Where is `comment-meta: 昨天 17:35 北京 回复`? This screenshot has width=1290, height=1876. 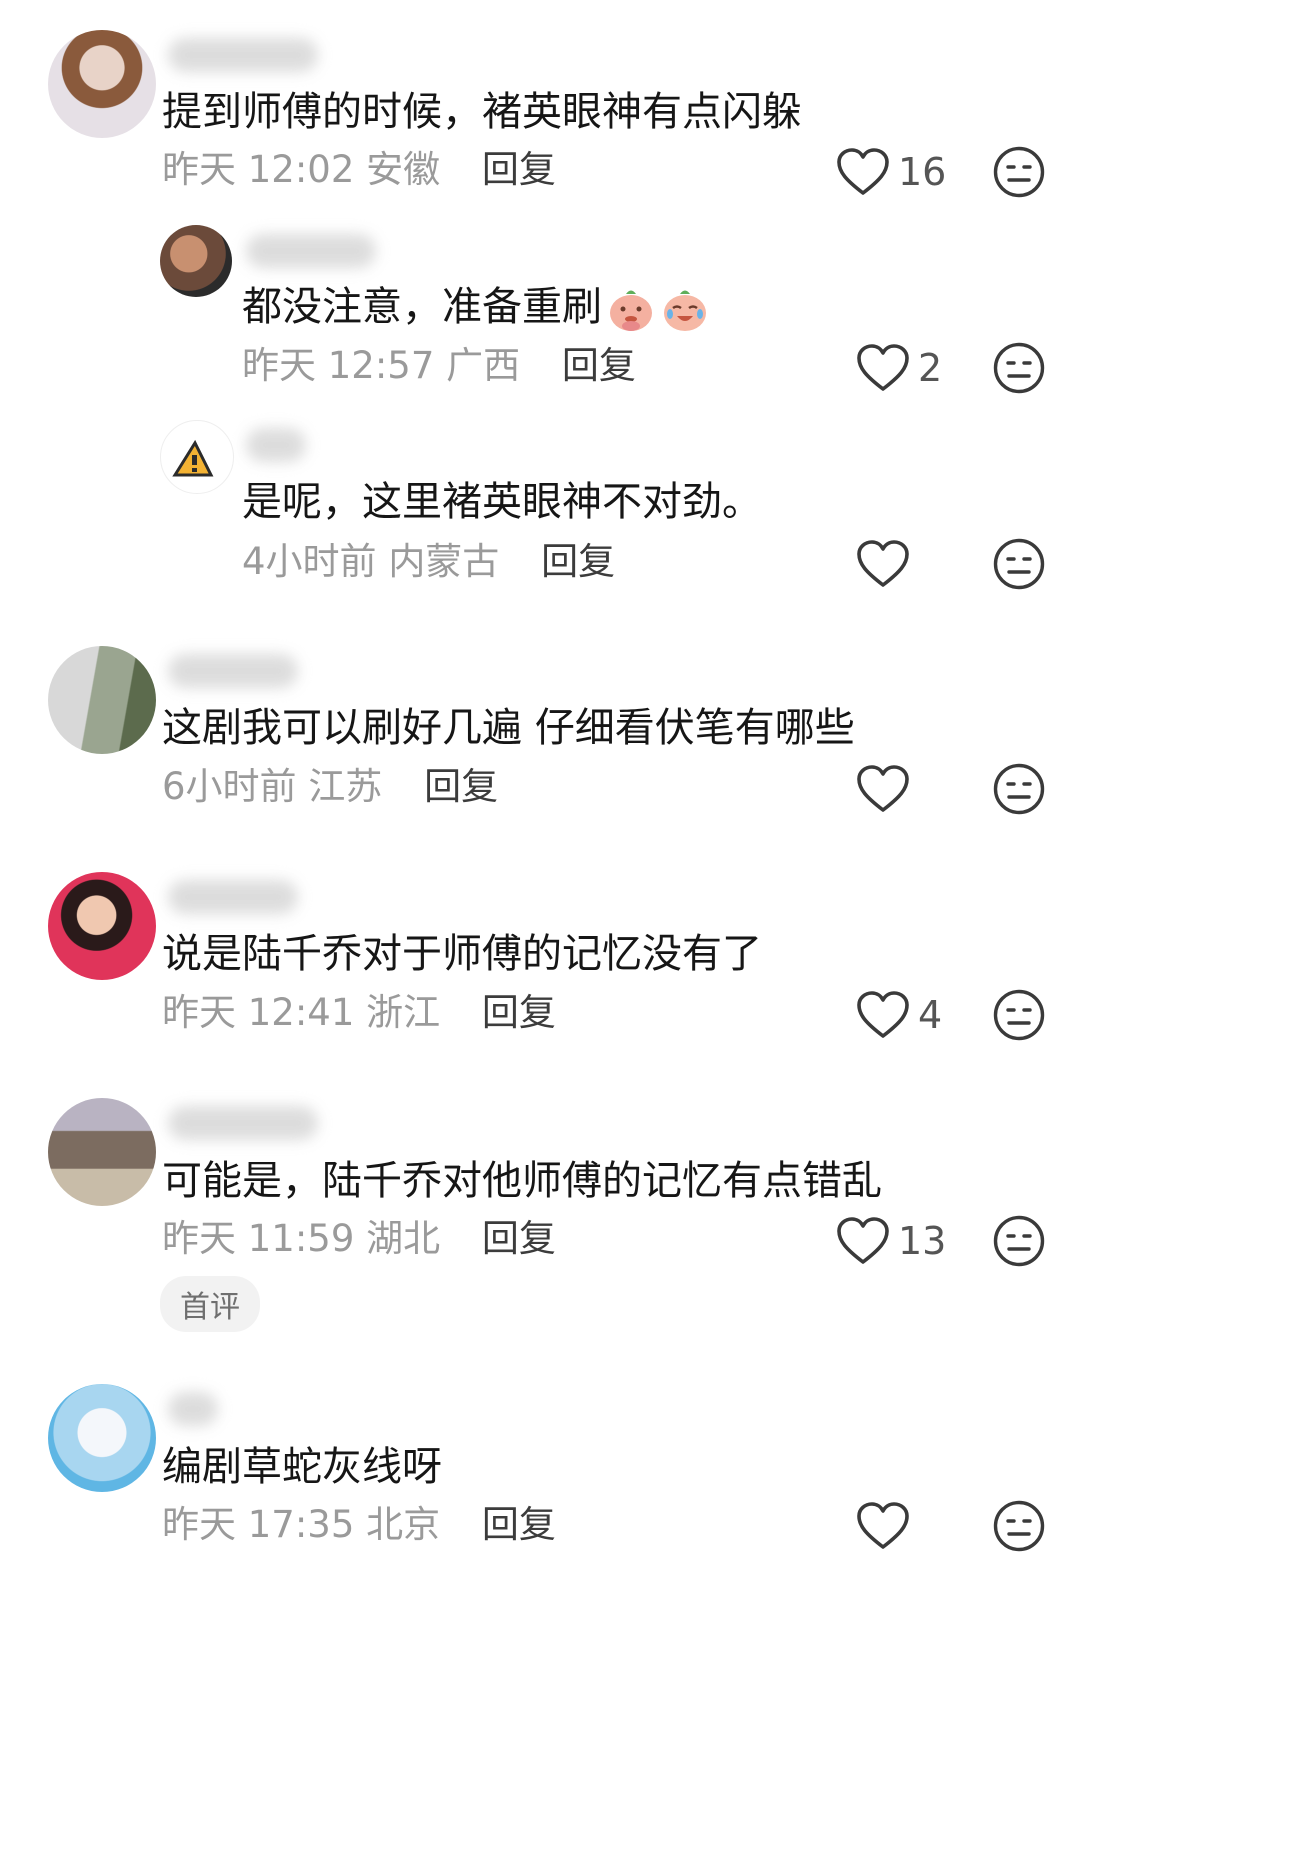
comment-meta: 昨天 17:35 北京 回复 is located at coordinates (359, 1525).